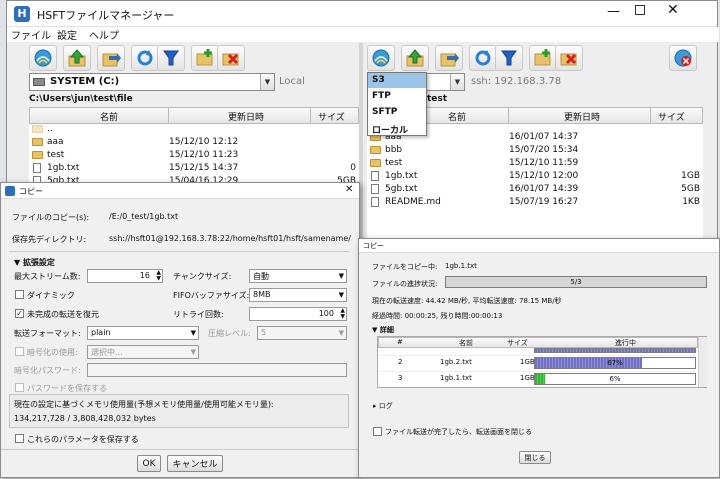 Image resolution: width=720 pixels, height=479 pixels. I want to click on dialog-title-bar: コピー, so click(539, 246).